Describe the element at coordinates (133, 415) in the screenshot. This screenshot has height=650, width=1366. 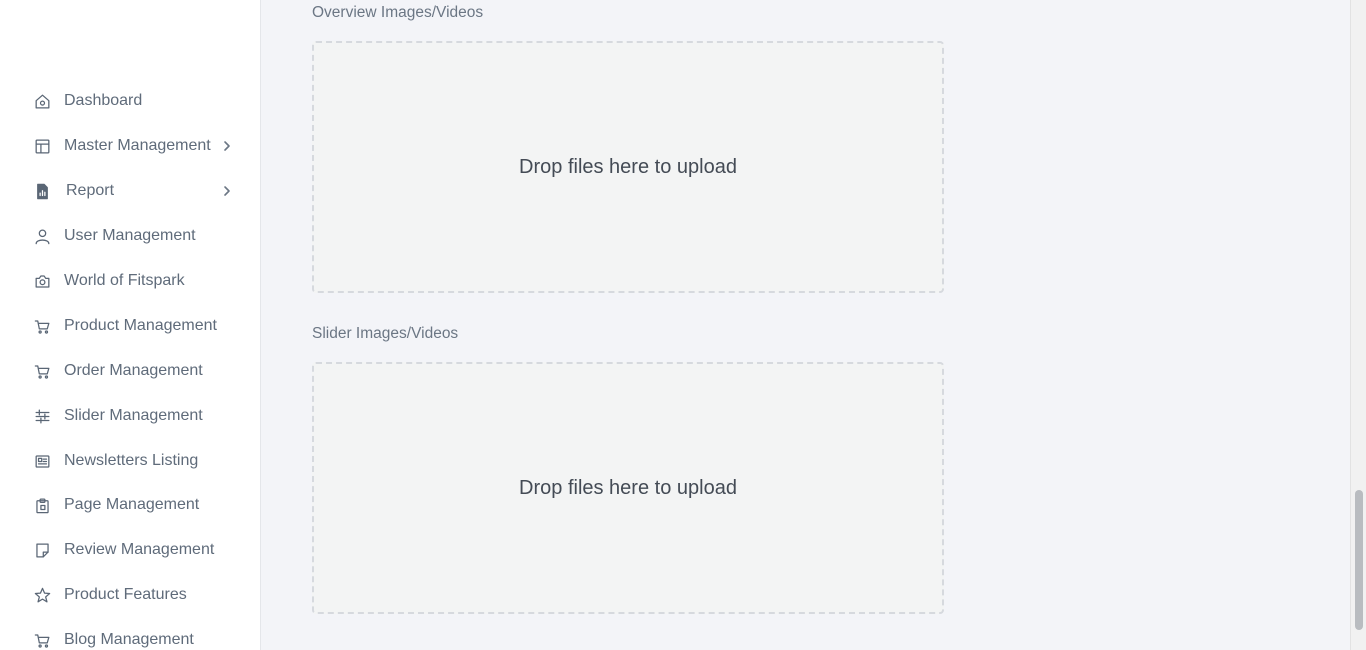
I see `sidebar-item-label: Slider Management` at that location.